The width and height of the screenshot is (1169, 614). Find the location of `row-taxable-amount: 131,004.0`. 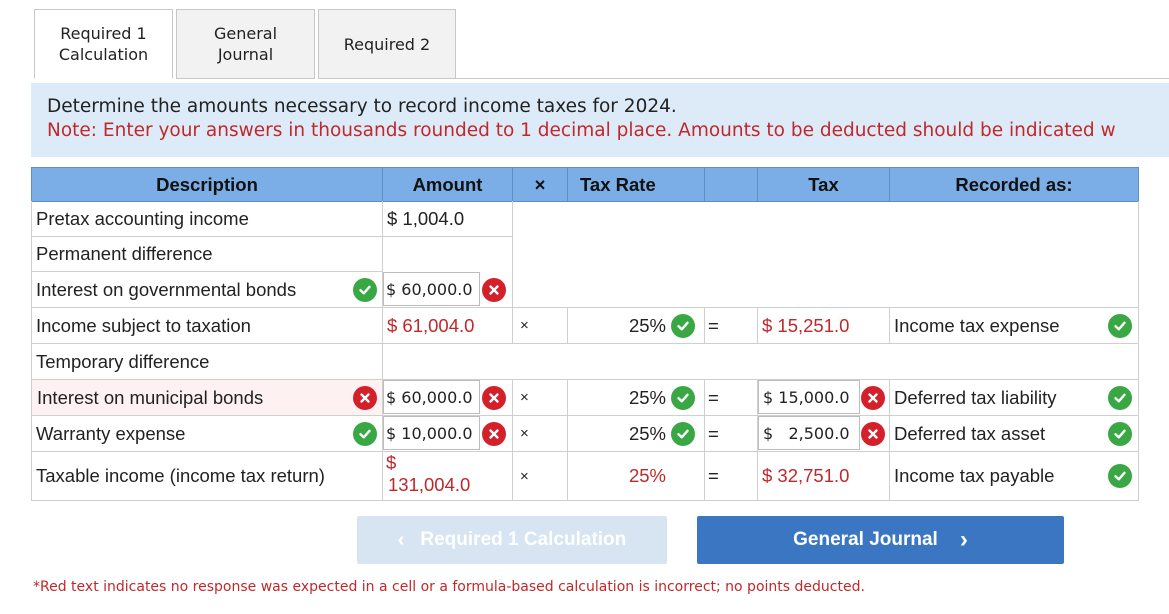

row-taxable-amount: 131,004.0 is located at coordinates (429, 484).